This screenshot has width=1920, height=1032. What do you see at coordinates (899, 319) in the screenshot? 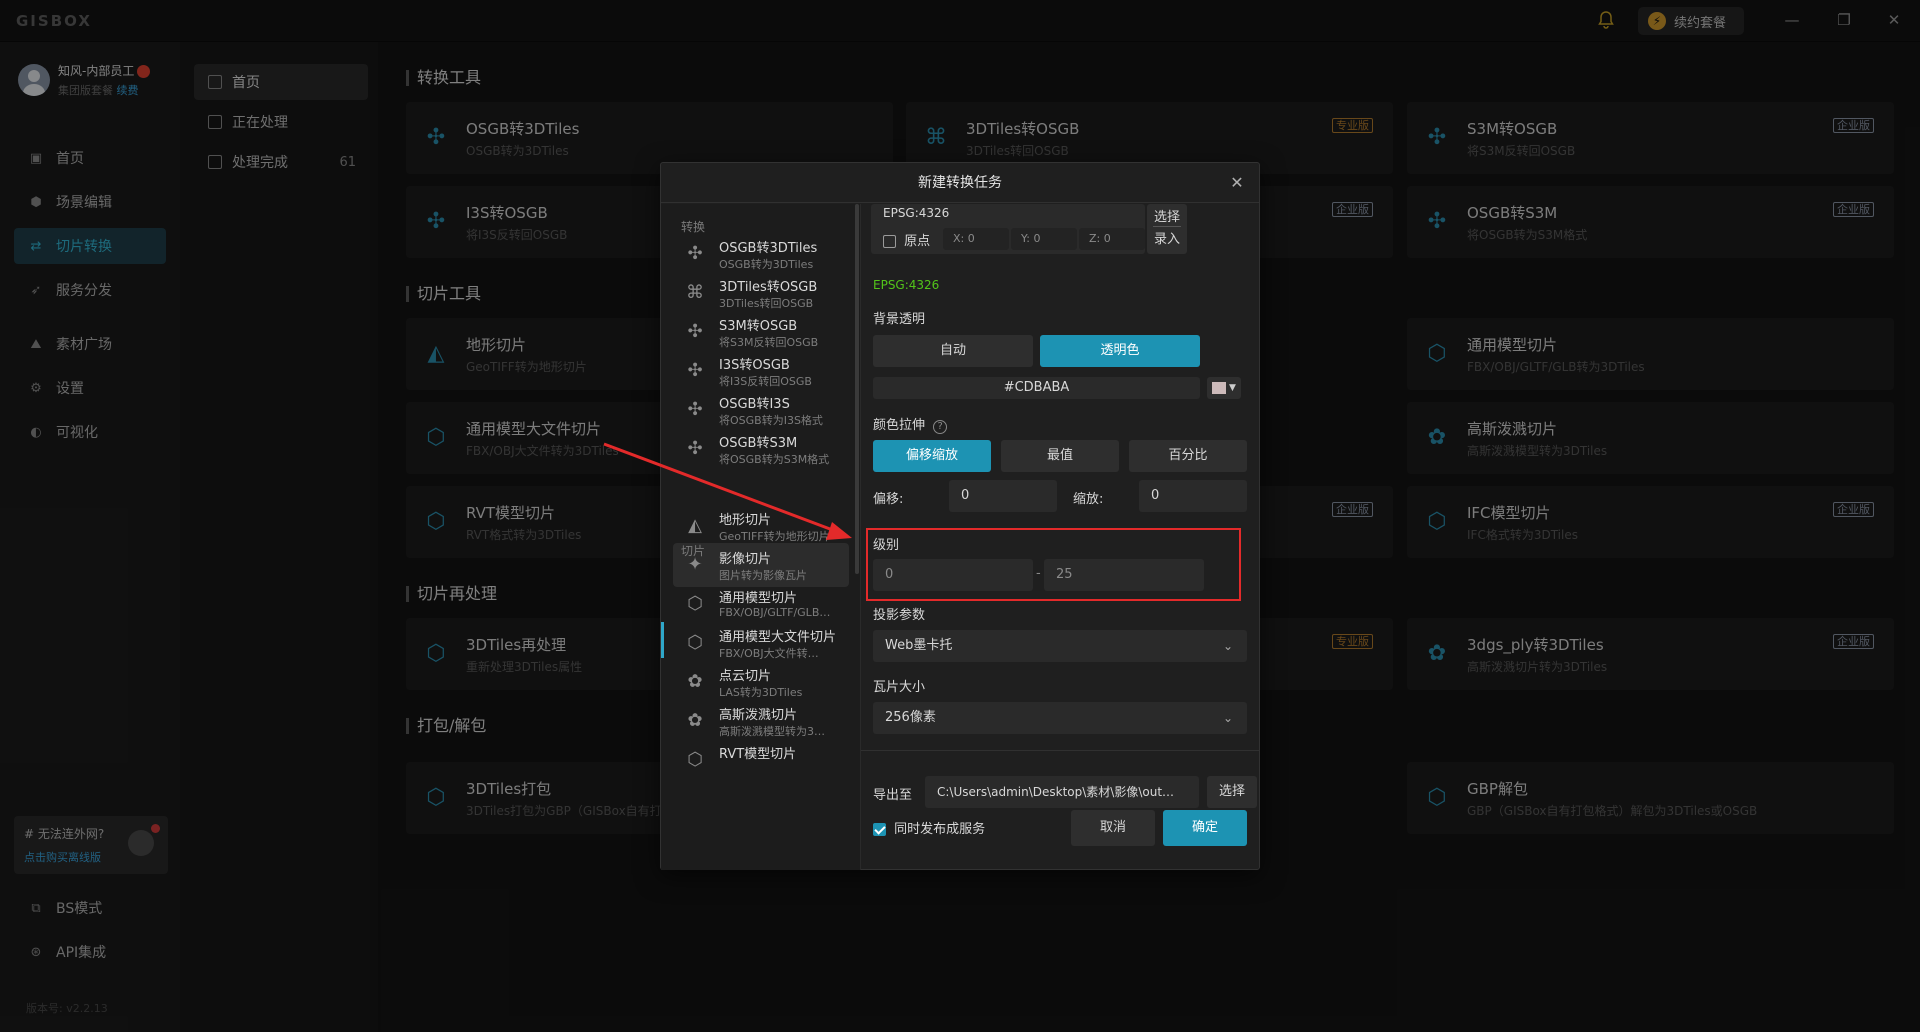
I see `bg-transparent-label: 背景透明` at bounding box center [899, 319].